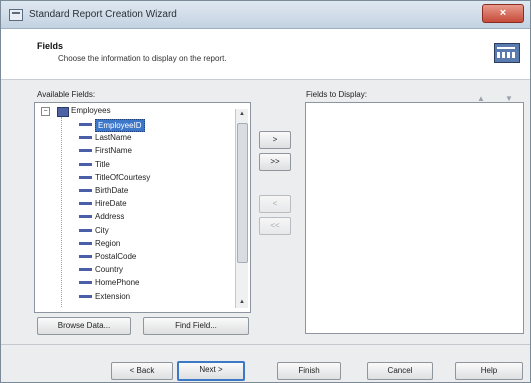 This screenshot has width=531, height=383. Describe the element at coordinates (102, 164) in the screenshot. I see `field-label: Title` at that location.